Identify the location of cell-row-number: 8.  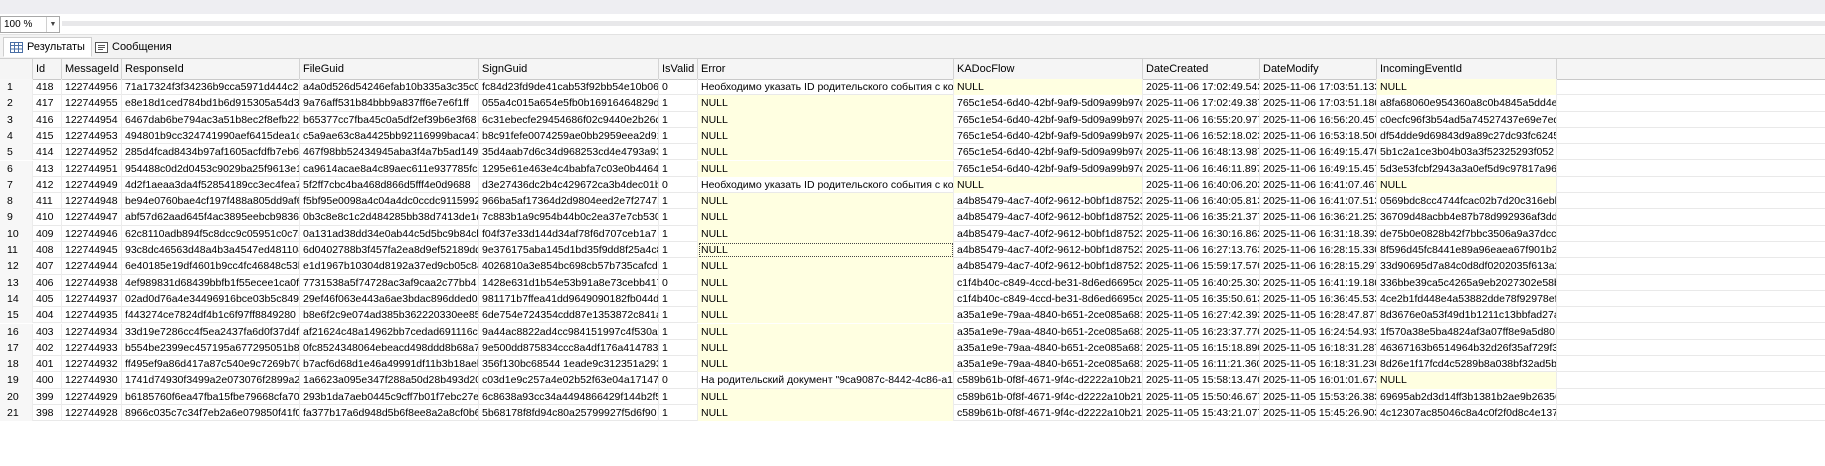
(16, 201).